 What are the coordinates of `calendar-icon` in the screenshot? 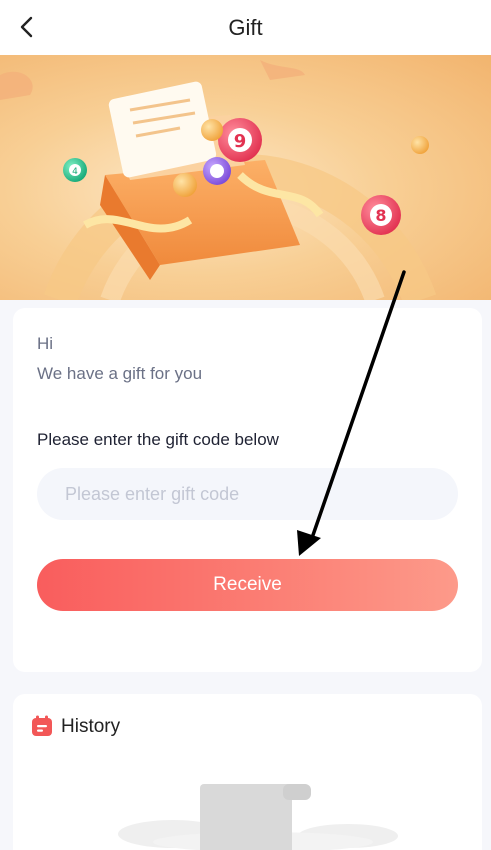 It's located at (42, 725).